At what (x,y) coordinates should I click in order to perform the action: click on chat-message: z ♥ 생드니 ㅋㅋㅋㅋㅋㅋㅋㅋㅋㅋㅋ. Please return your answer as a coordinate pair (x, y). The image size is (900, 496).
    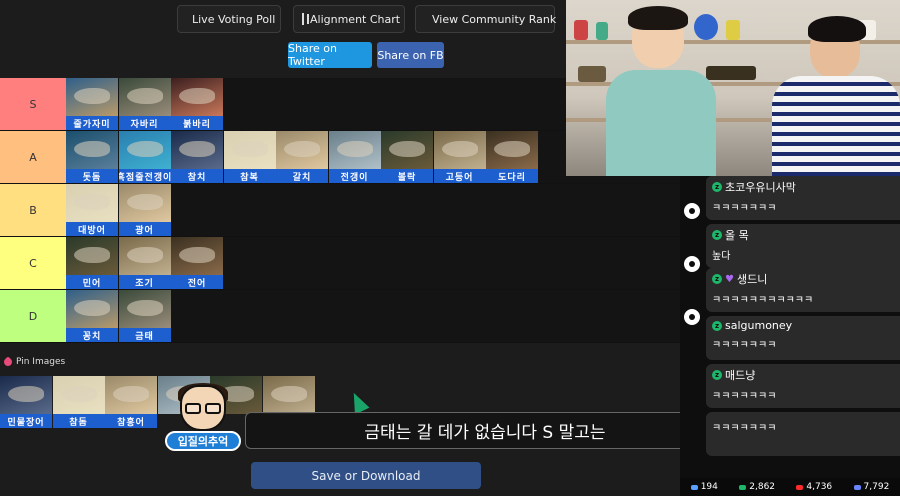
    Looking at the image, I should click on (803, 290).